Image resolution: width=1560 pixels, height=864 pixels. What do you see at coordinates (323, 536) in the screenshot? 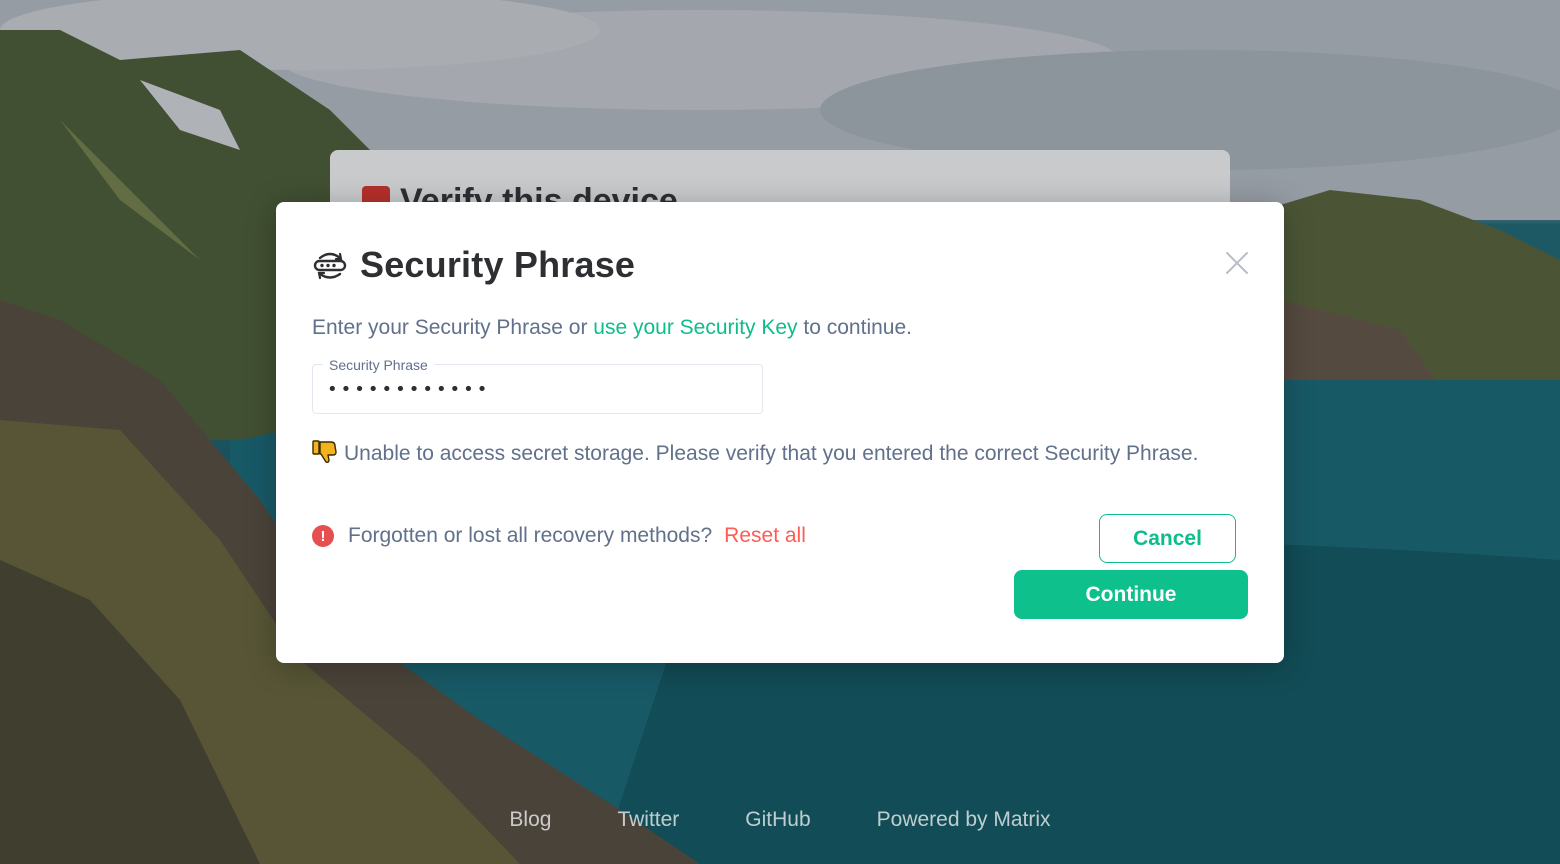
I see `warning-icon: !` at bounding box center [323, 536].